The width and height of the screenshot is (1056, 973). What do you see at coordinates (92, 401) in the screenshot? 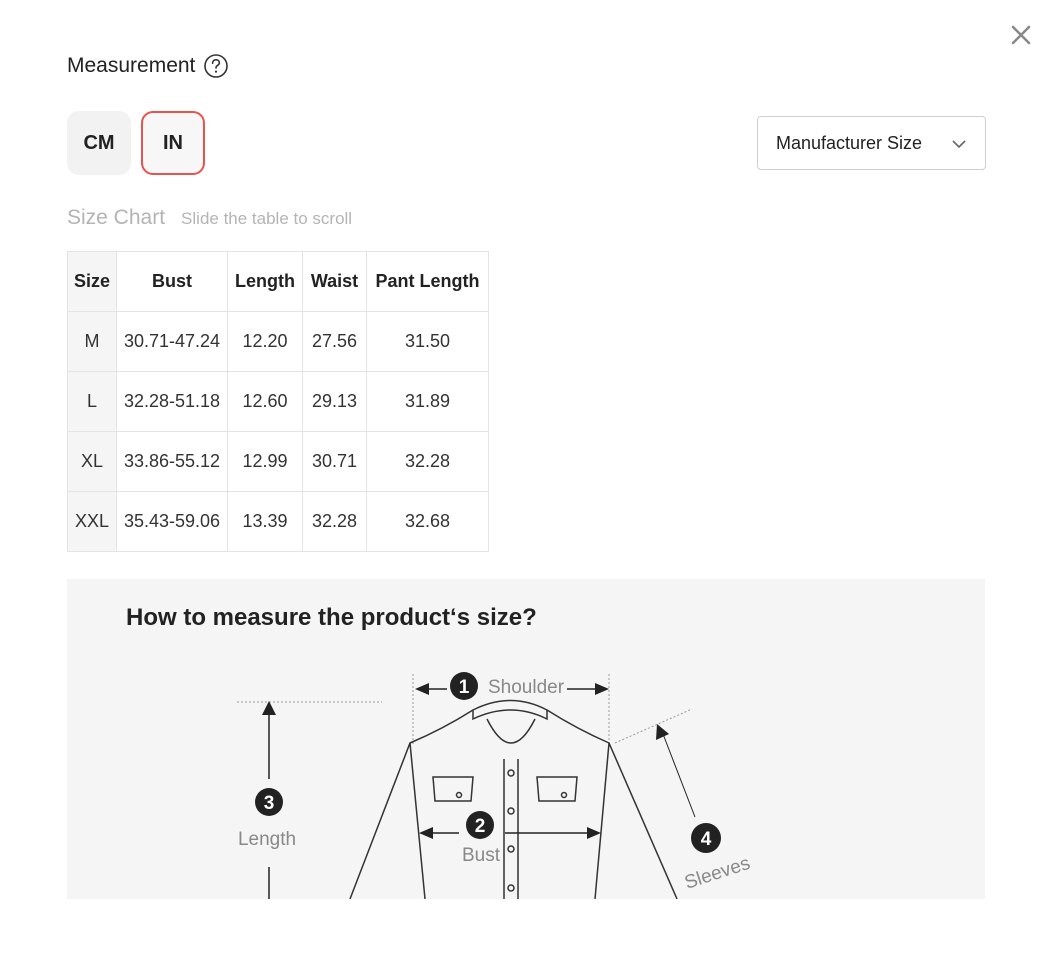
I see `table-cell: L` at bounding box center [92, 401].